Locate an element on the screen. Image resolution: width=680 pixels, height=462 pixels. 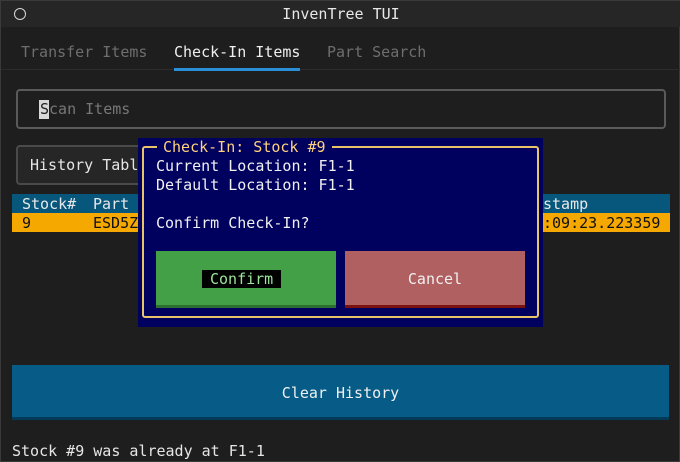
window-title: InvenTree TUI is located at coordinates (341, 14).